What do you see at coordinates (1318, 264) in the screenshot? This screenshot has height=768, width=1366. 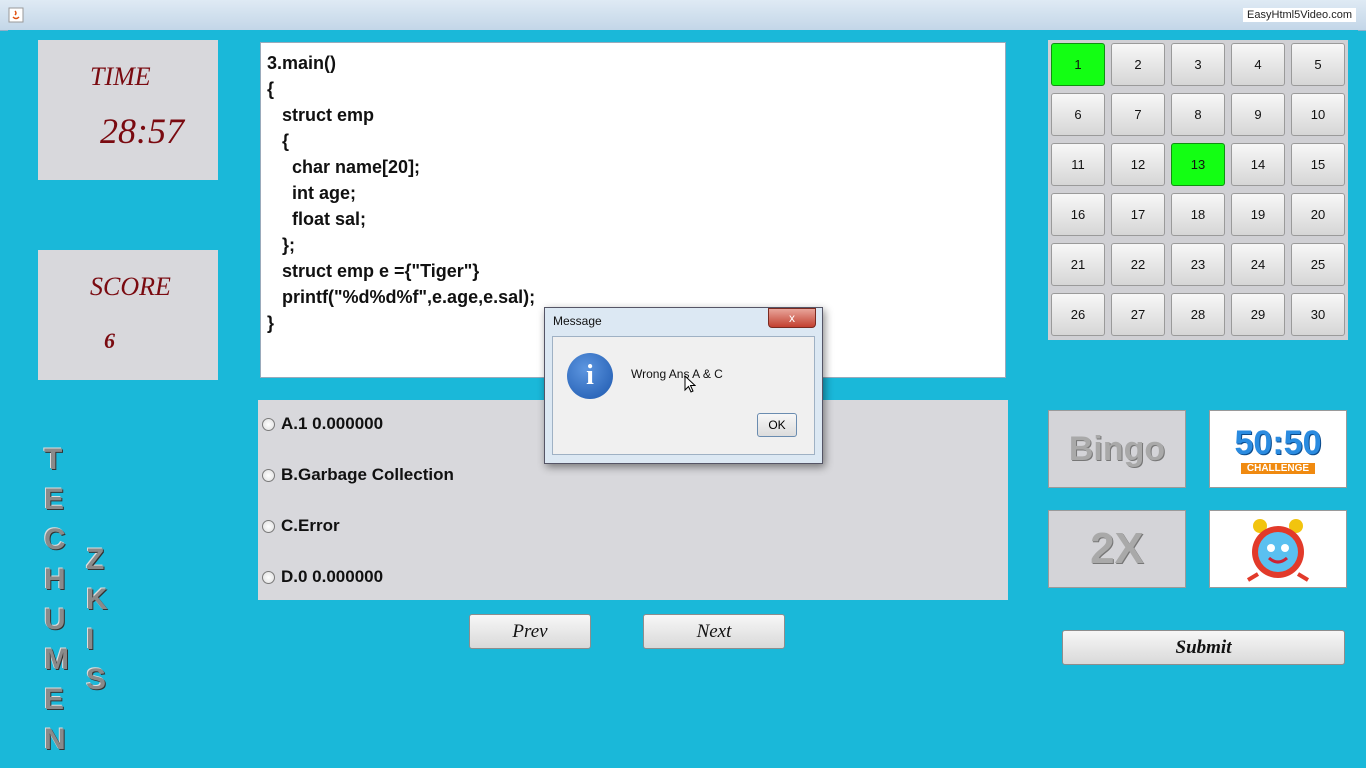 I see `question-number-button: 25` at bounding box center [1318, 264].